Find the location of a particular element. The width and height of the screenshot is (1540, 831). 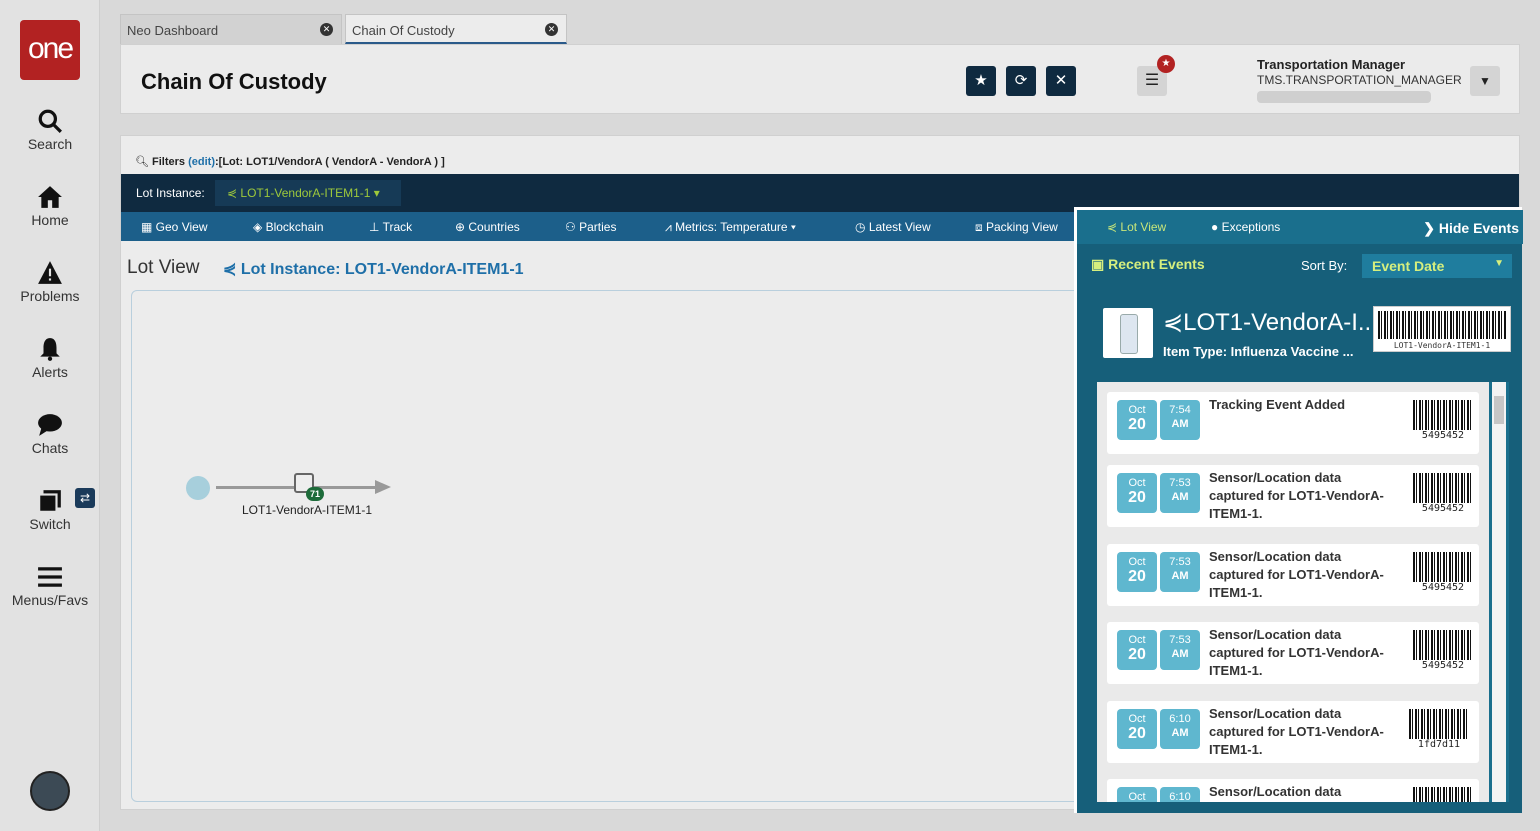

sidebar-item-menus: Menus/Favs is located at coordinates (50, 586).